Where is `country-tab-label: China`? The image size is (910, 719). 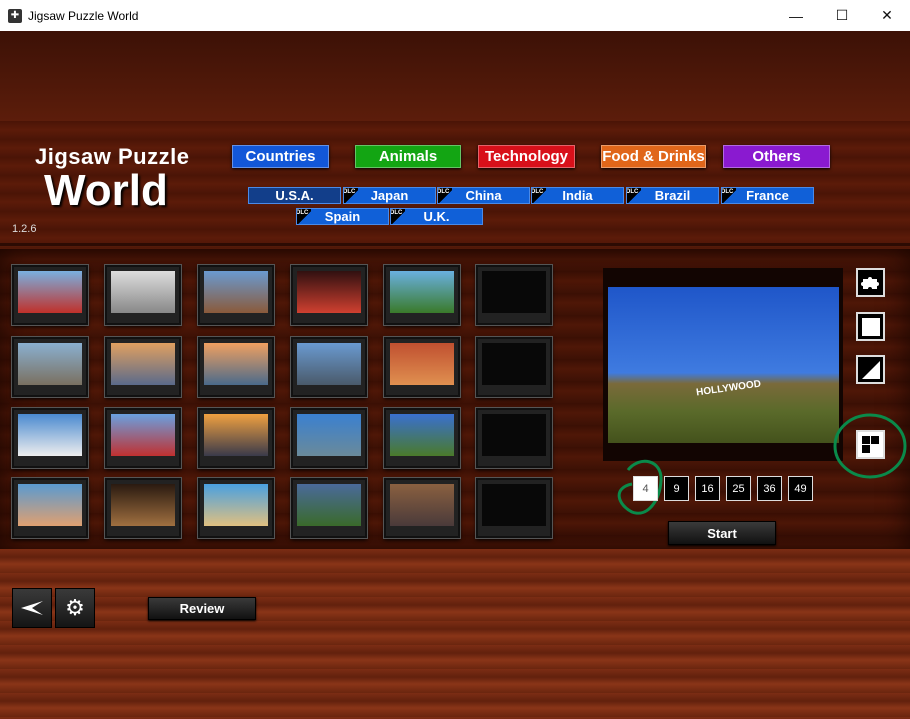
country-tab-label: China is located at coordinates (483, 195).